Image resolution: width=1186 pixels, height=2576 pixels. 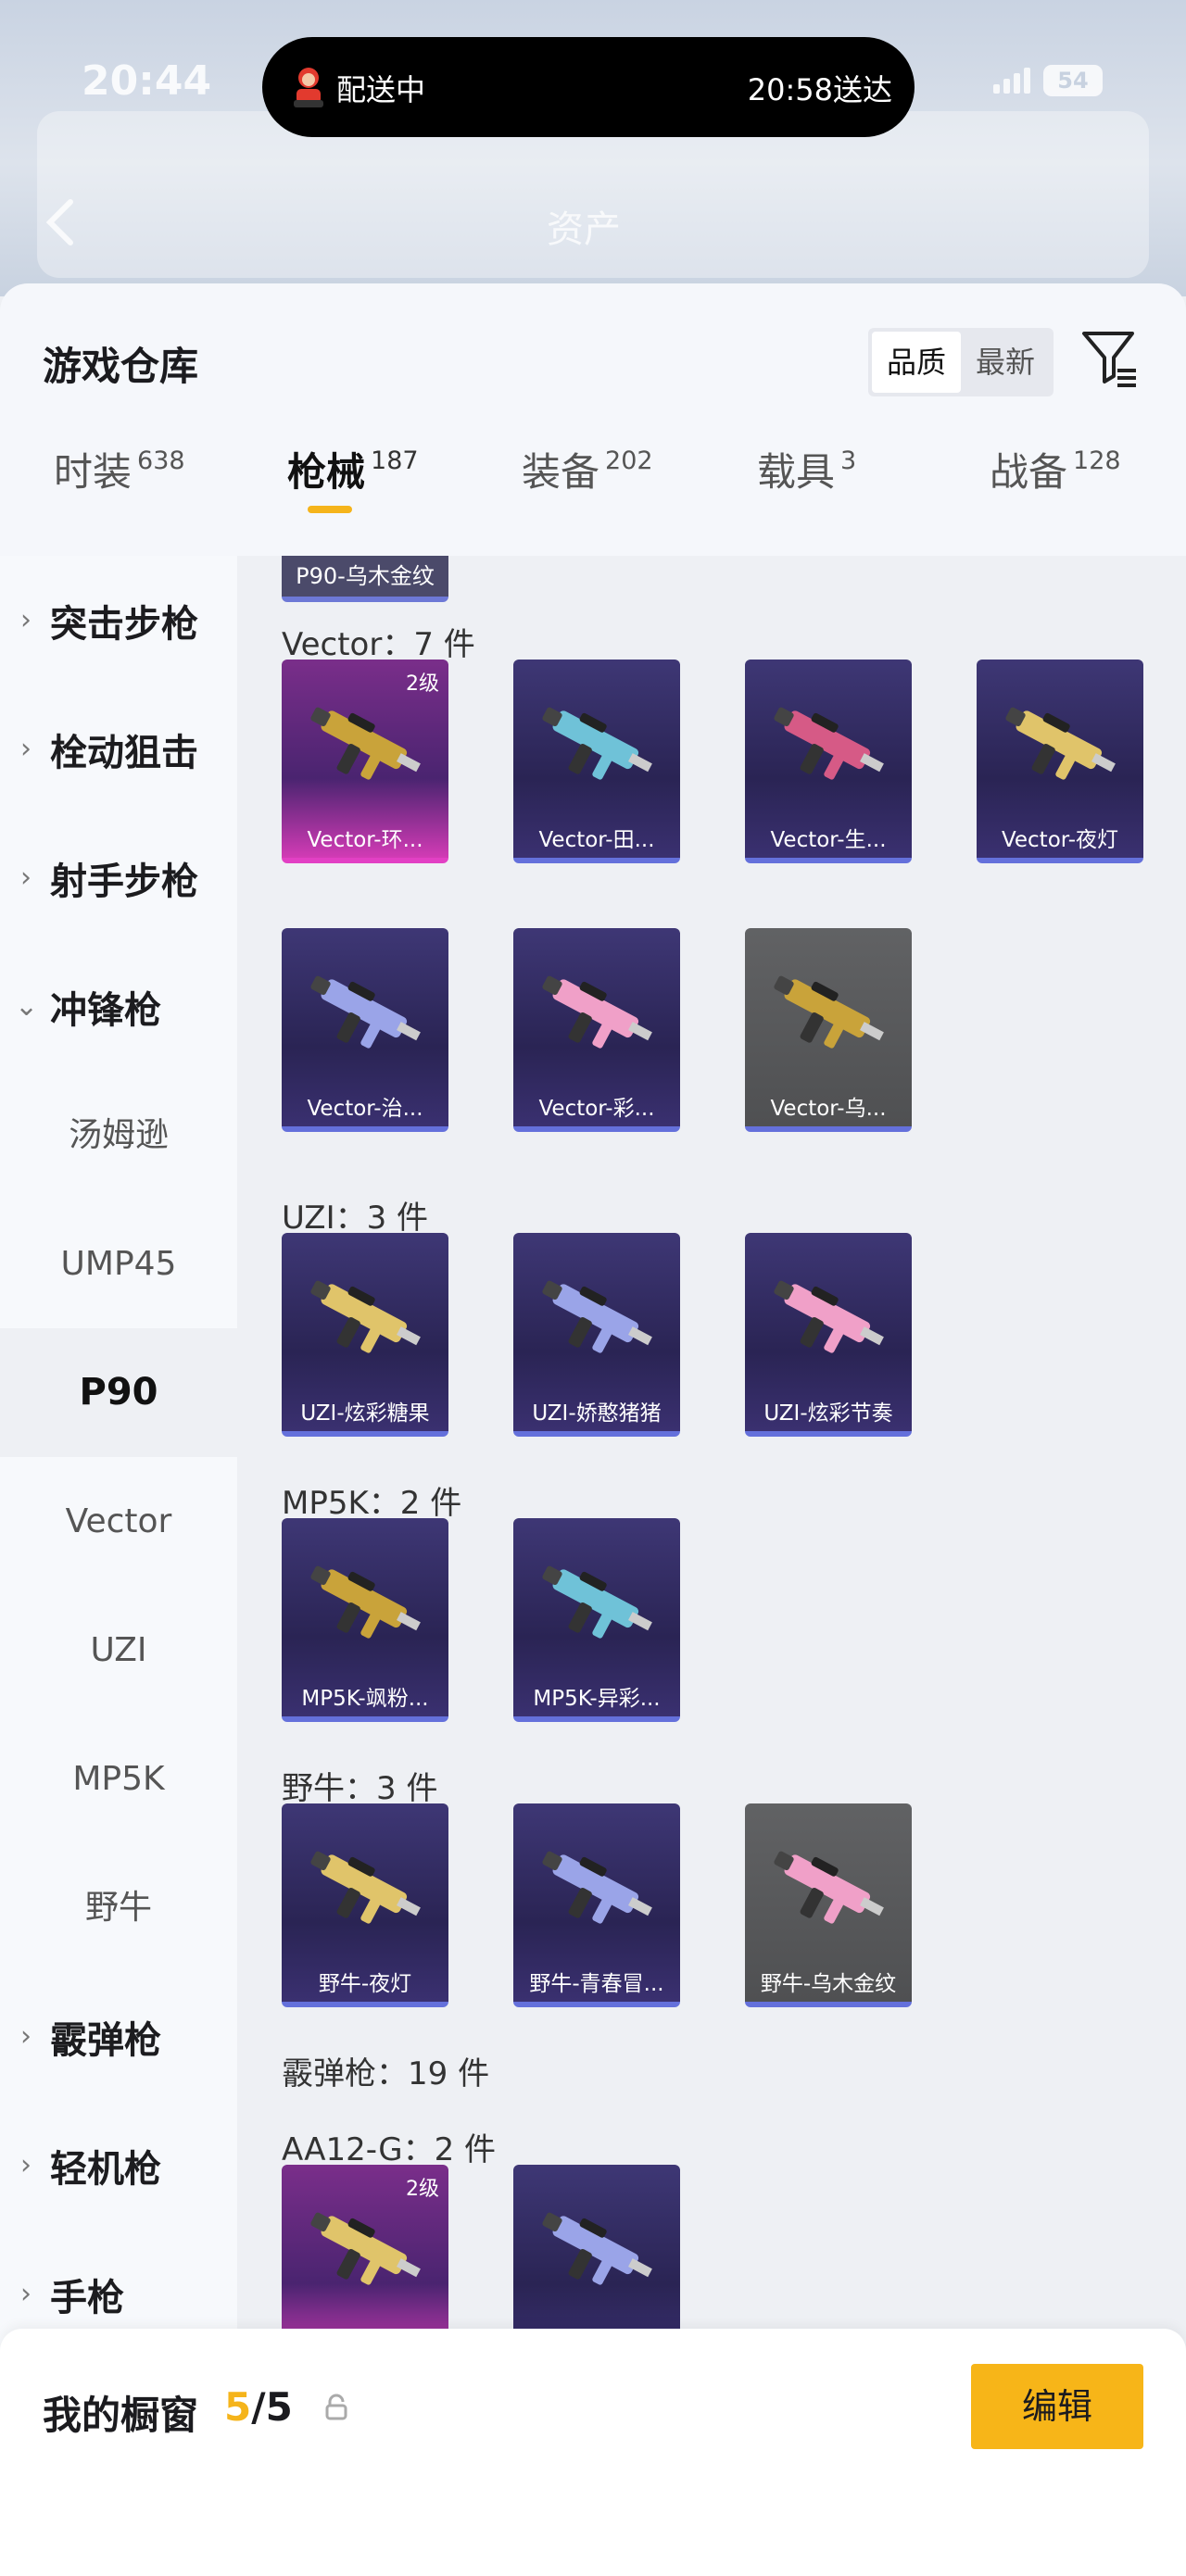 I want to click on tab-equipment: 装备 202, so click(x=587, y=469).